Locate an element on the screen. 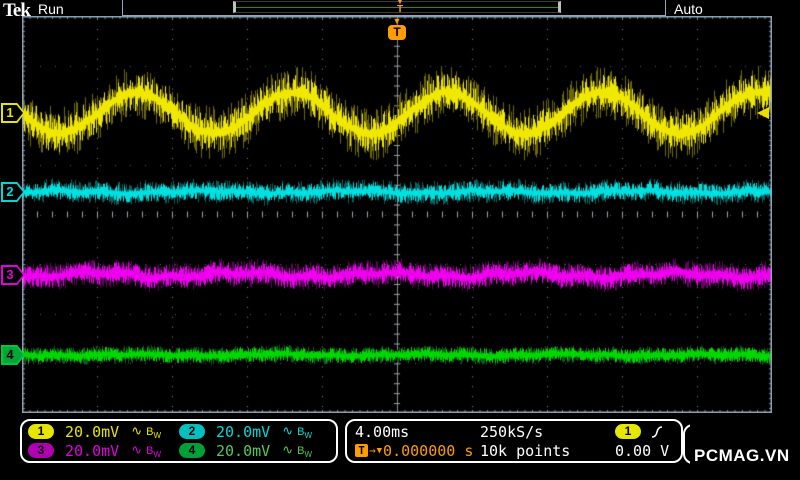  ch4-scale: 20.0mV is located at coordinates (243, 450).